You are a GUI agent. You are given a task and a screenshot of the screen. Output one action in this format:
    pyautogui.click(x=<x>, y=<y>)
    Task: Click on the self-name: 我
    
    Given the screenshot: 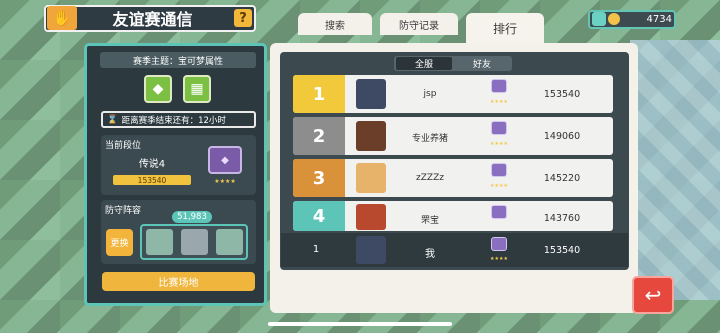 What is the action you would take?
    pyautogui.click(x=430, y=254)
    